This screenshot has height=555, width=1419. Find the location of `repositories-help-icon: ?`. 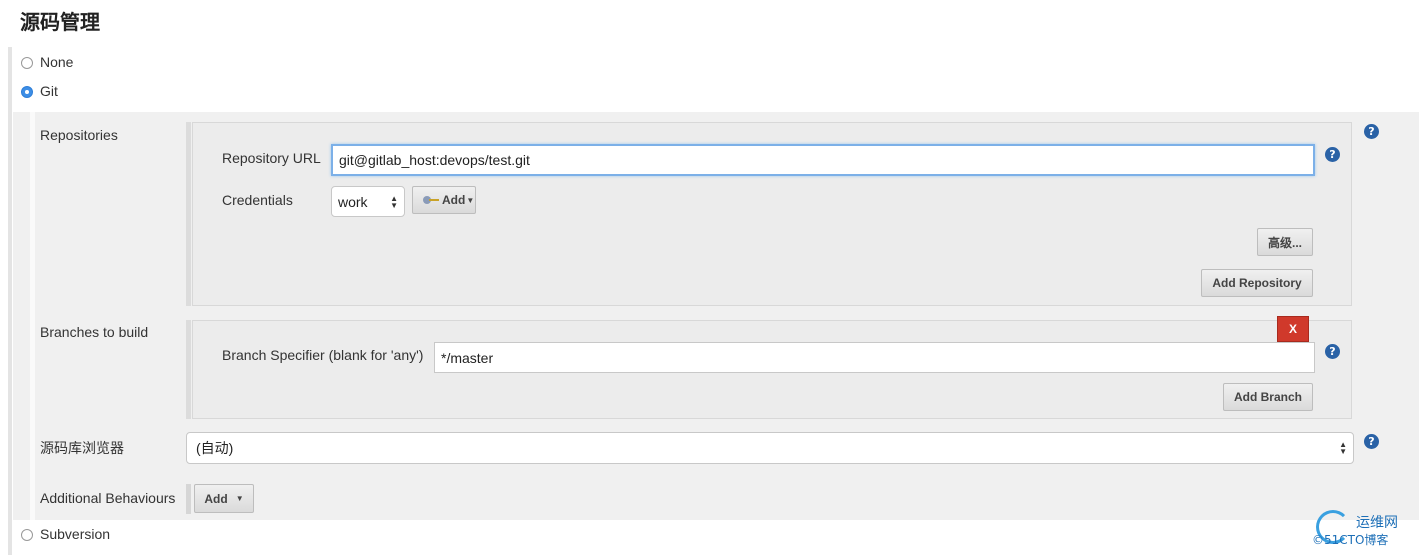

repositories-help-icon: ? is located at coordinates (1371, 131).